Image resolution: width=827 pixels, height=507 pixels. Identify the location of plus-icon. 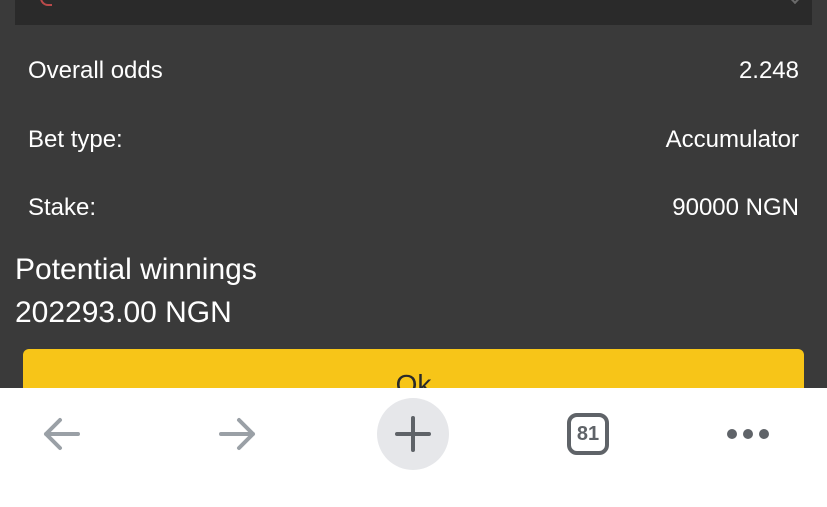
(413, 434).